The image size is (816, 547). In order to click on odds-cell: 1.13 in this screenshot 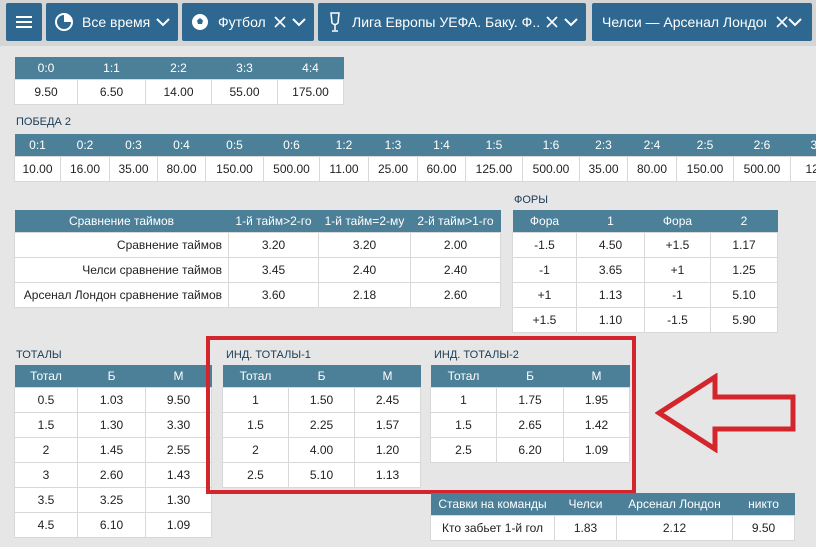, I will do `click(610, 294)`.